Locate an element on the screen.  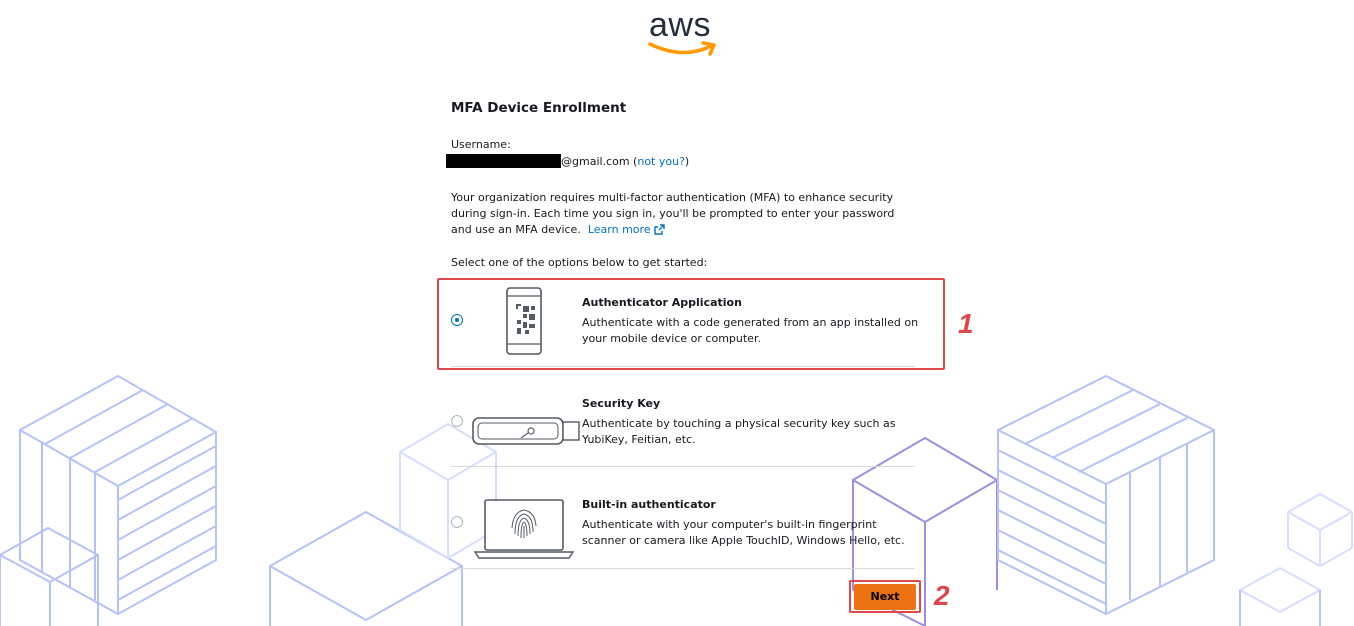
username-label: Username: is located at coordinates (481, 144).